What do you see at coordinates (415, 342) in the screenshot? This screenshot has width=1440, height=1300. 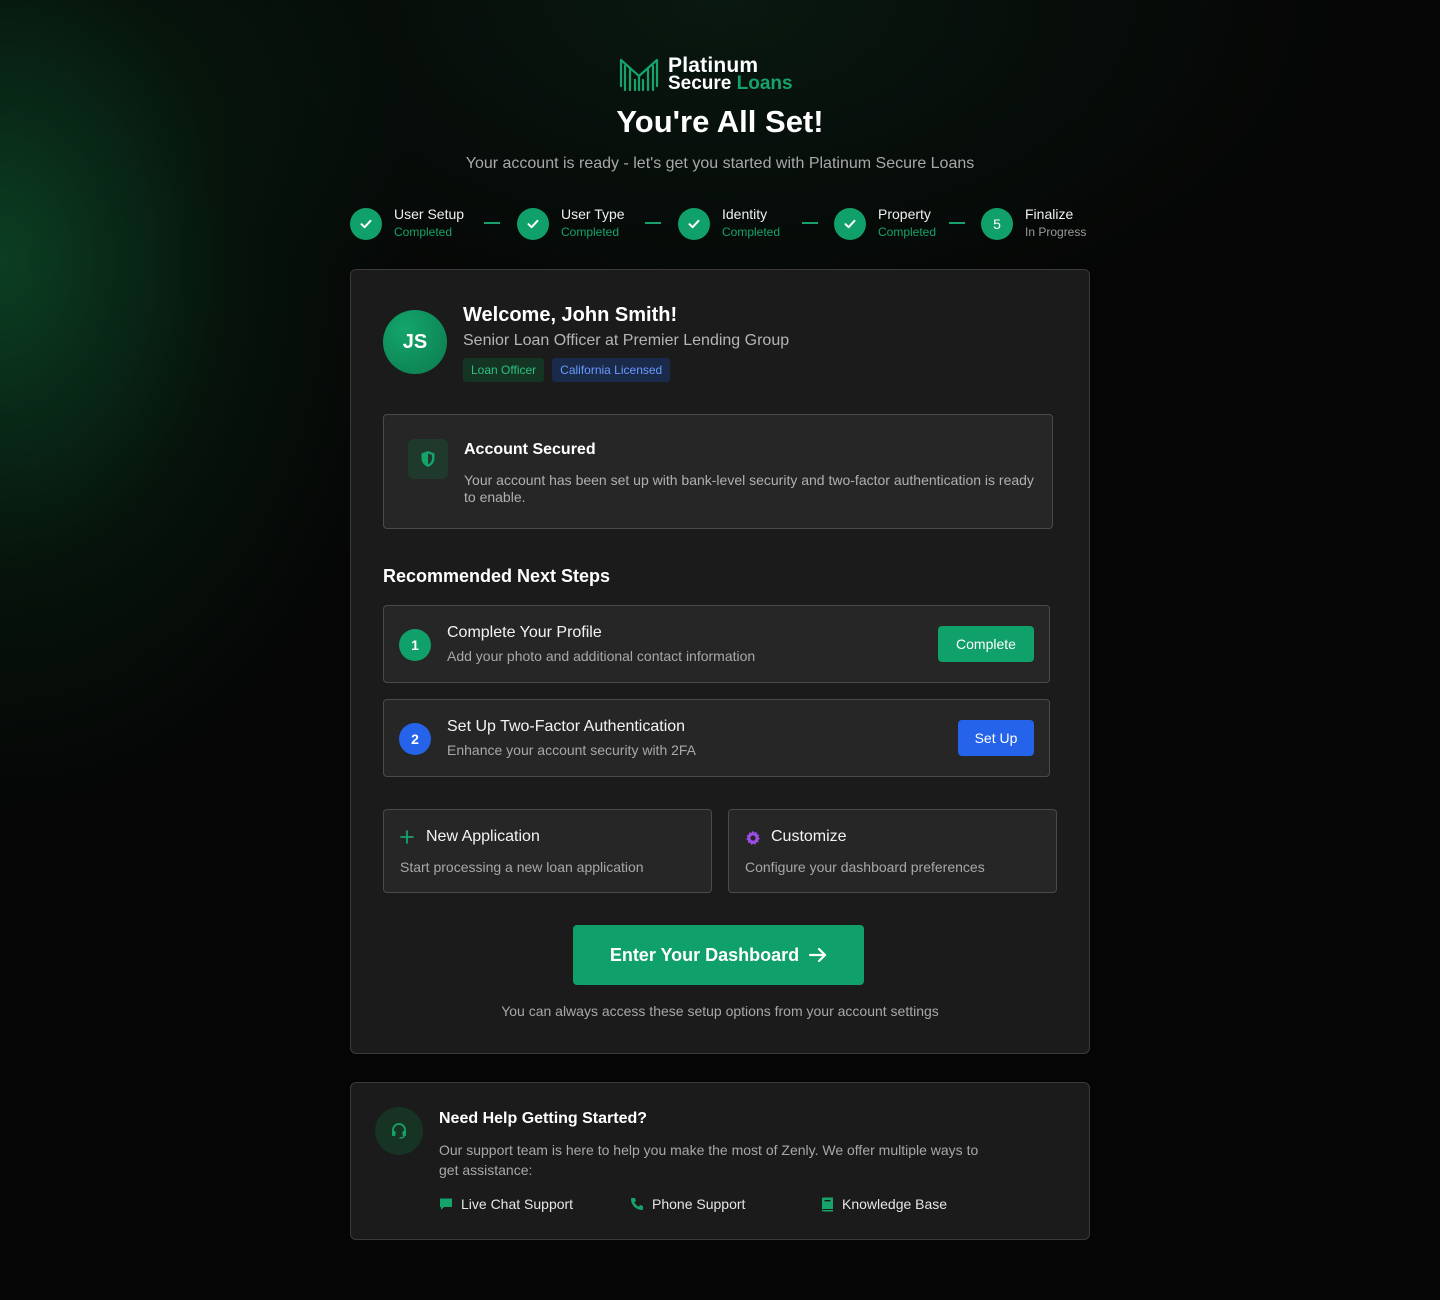 I see `avatar: JS` at bounding box center [415, 342].